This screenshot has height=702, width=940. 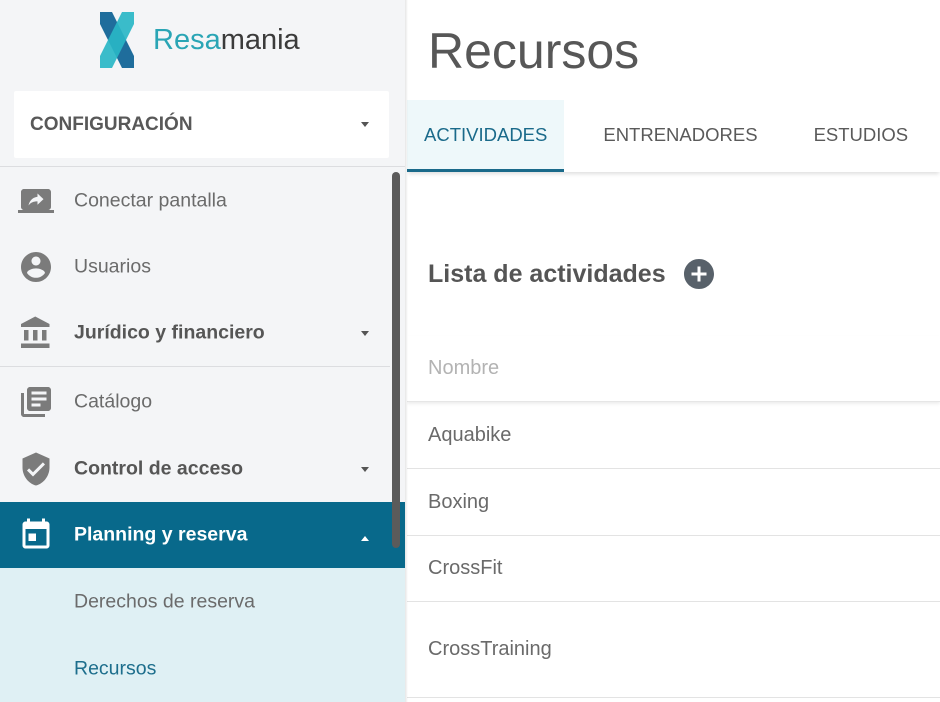 I want to click on tab-estudios: ESTUDIOS, so click(x=861, y=136).